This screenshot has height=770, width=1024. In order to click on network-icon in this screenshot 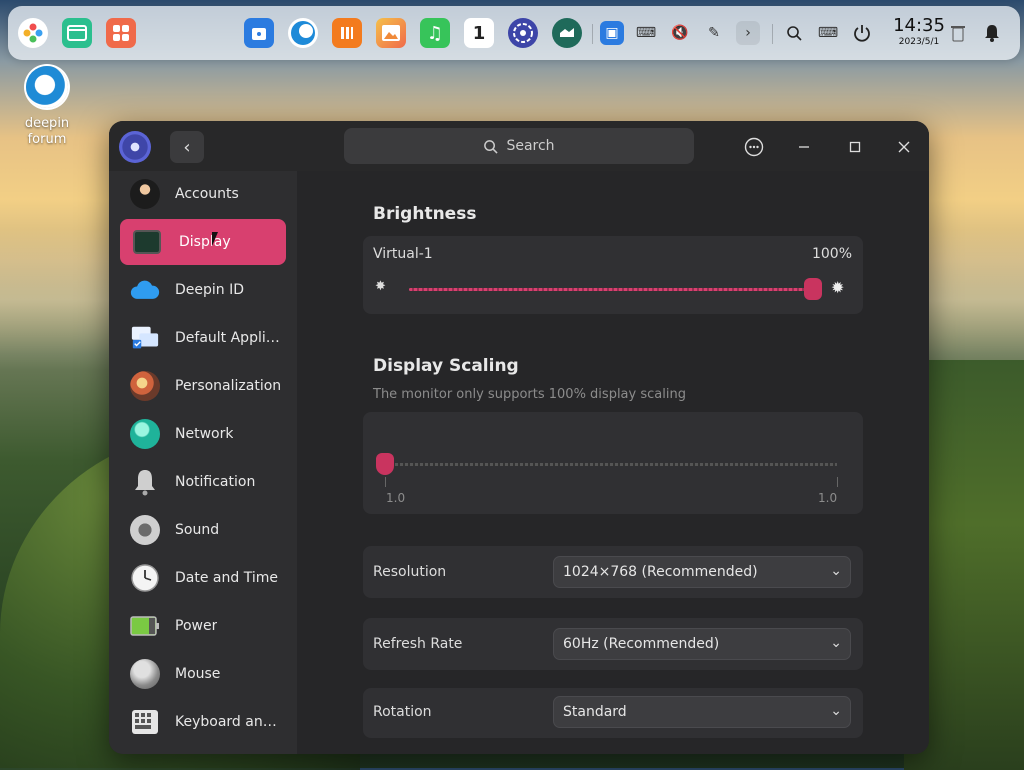, I will do `click(145, 434)`.